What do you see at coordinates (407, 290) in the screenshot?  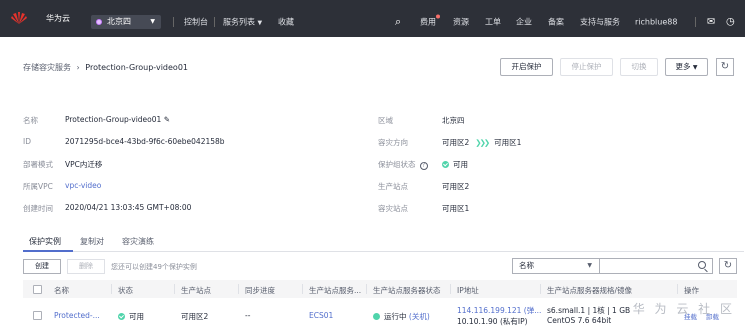 I see `column-header: 生产站点服务器状态` at bounding box center [407, 290].